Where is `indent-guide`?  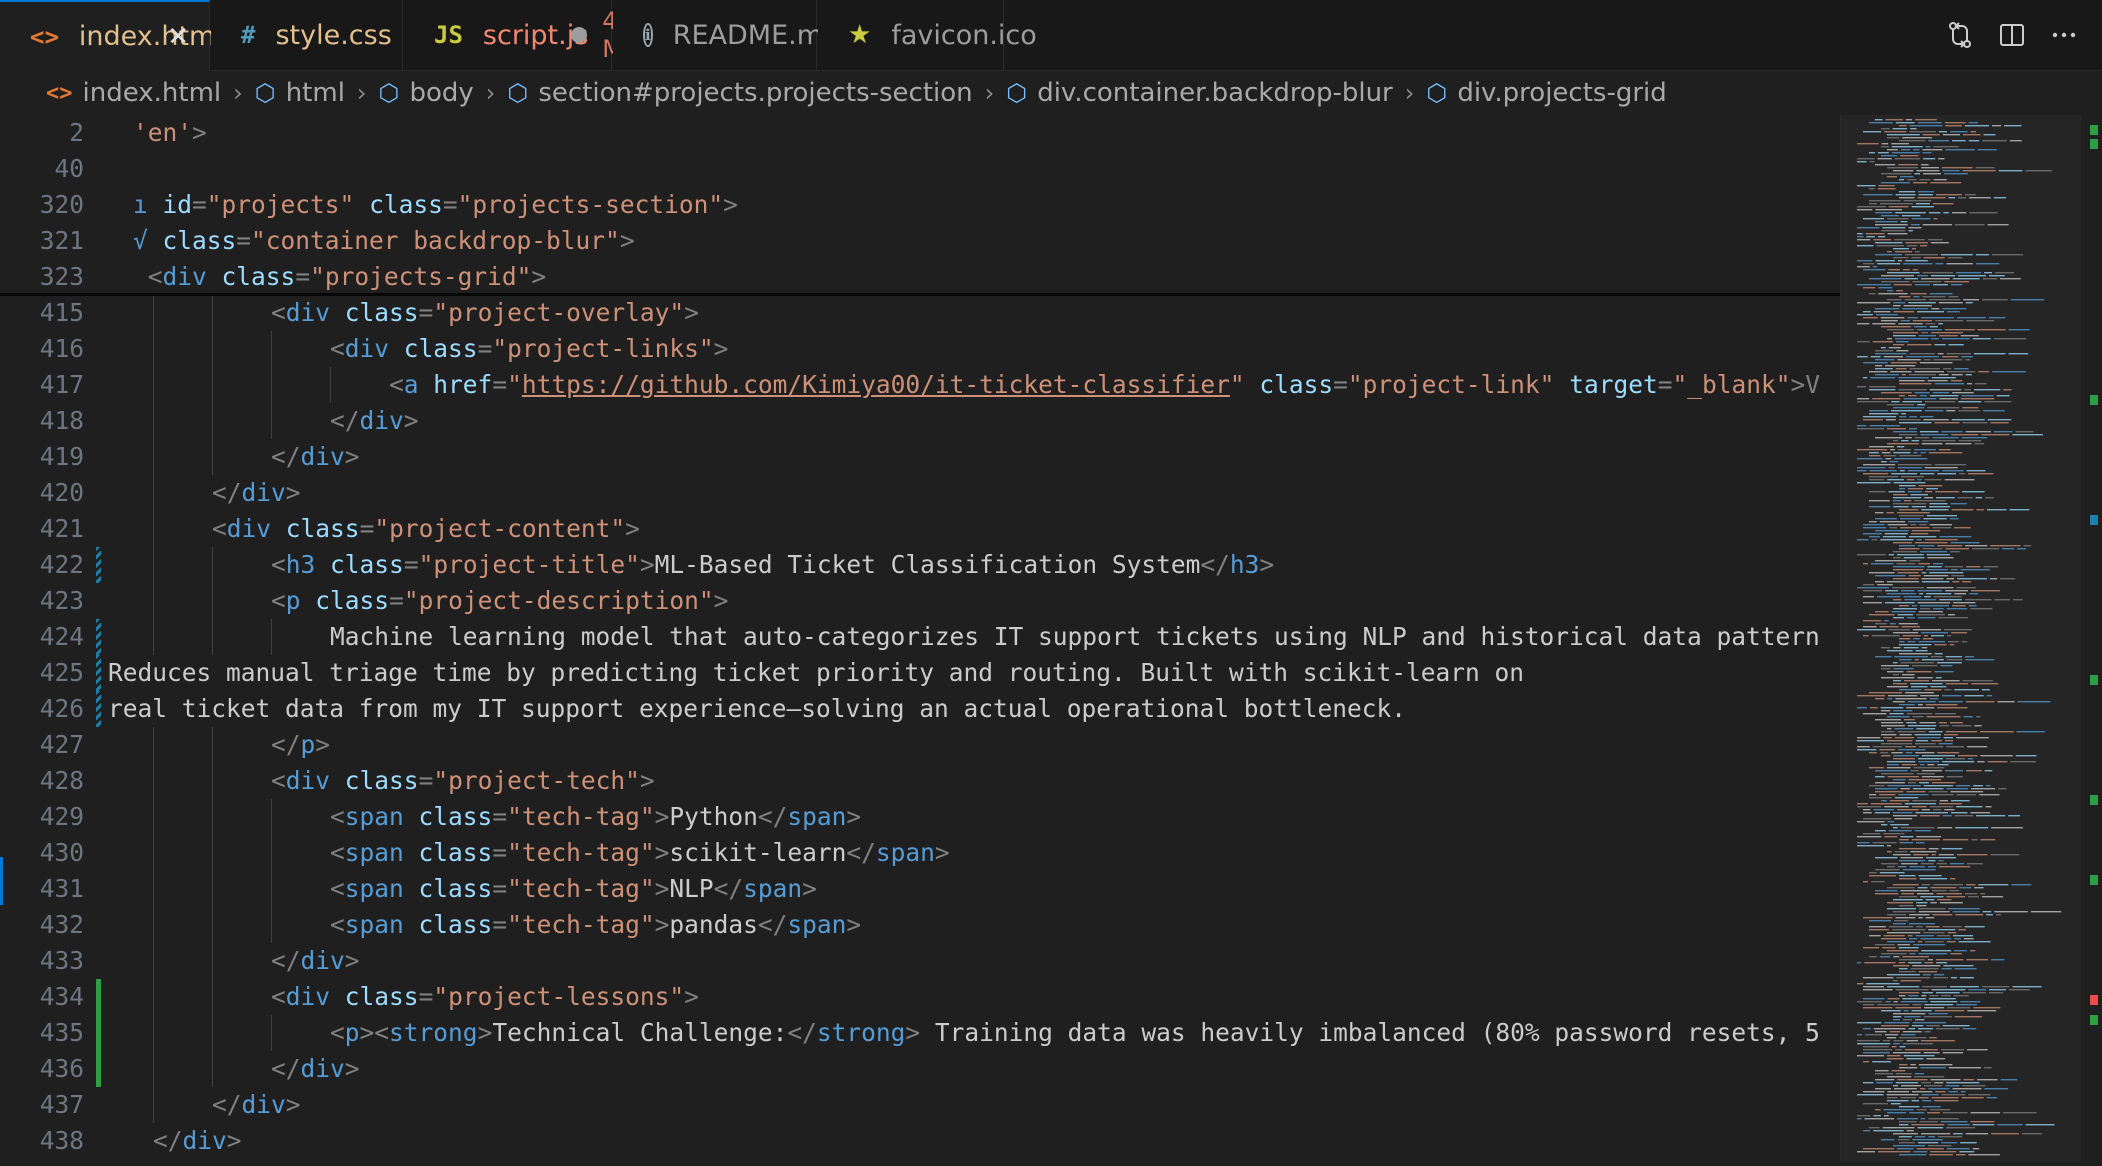
indent-guide is located at coordinates (271, 385).